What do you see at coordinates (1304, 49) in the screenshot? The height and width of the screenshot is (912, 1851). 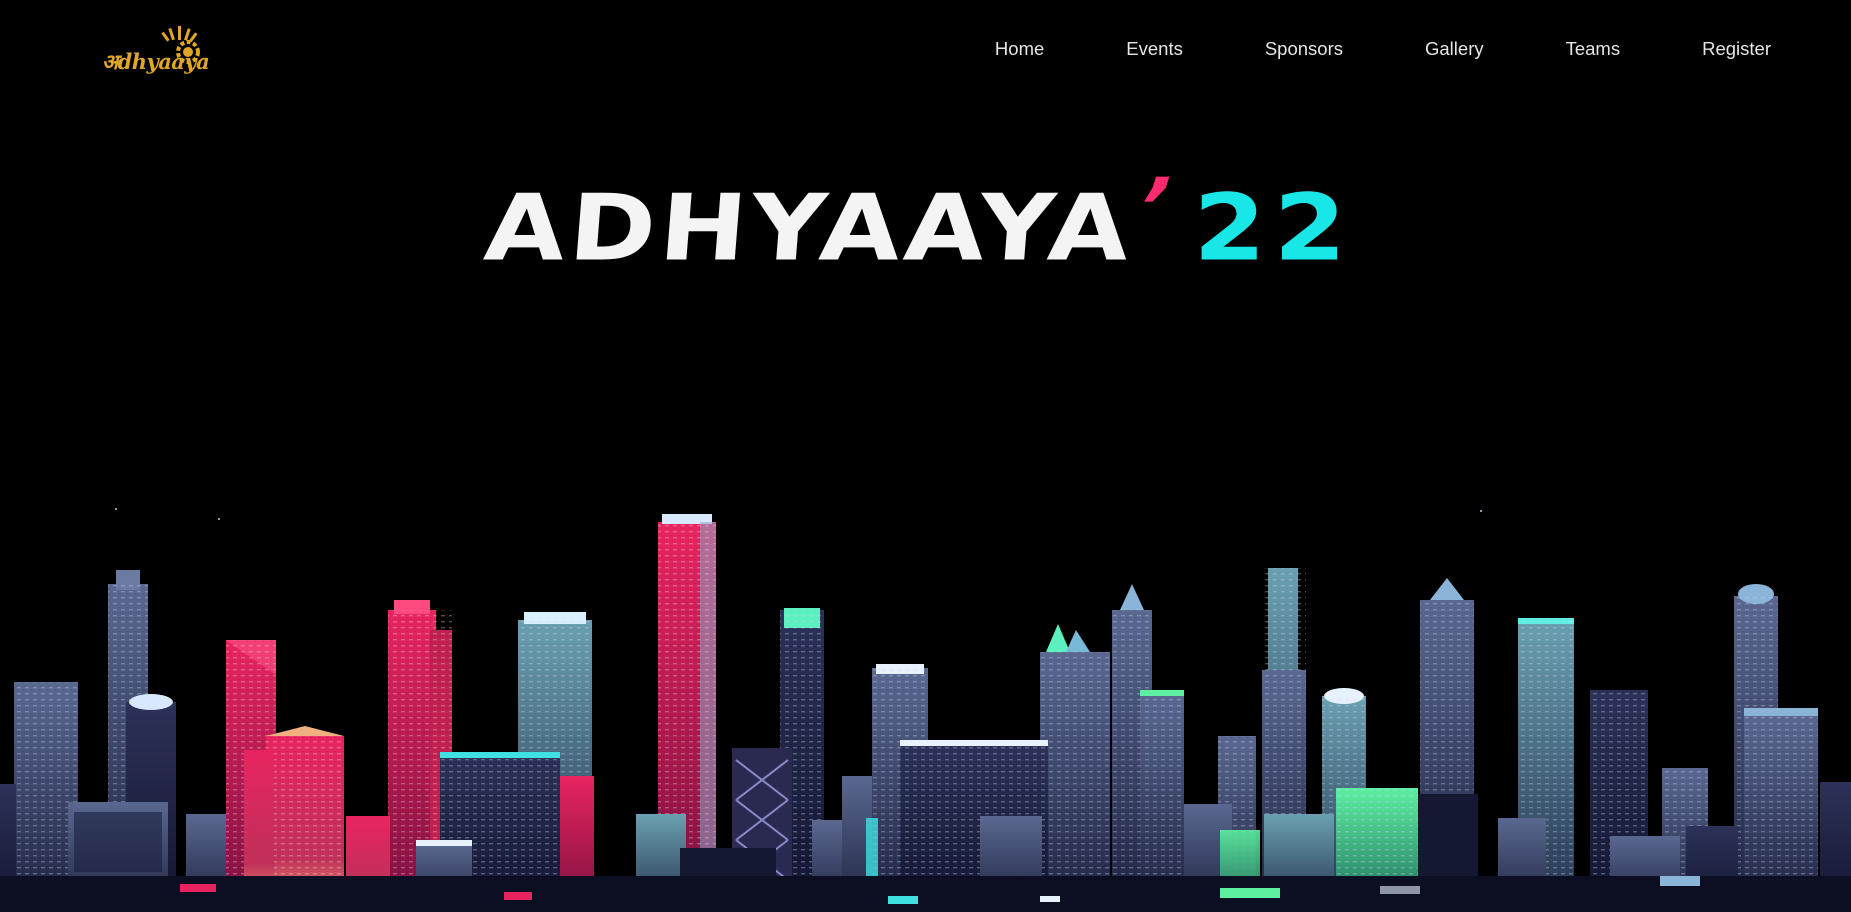 I see `nav-sponsors-link: Sponsors` at bounding box center [1304, 49].